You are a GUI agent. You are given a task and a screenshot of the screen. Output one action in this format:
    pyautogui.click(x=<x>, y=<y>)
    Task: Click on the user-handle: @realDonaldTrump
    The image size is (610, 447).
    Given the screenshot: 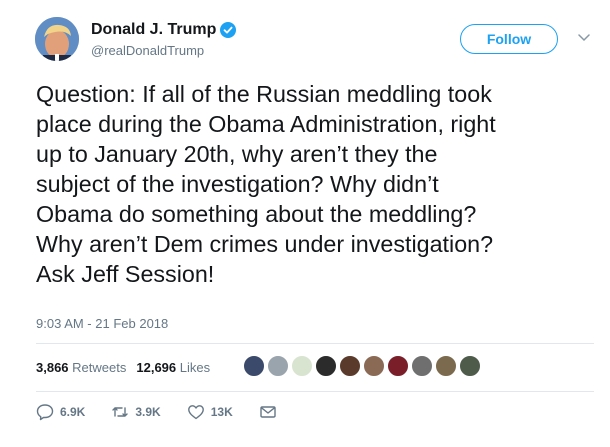 What is the action you would take?
    pyautogui.click(x=147, y=50)
    